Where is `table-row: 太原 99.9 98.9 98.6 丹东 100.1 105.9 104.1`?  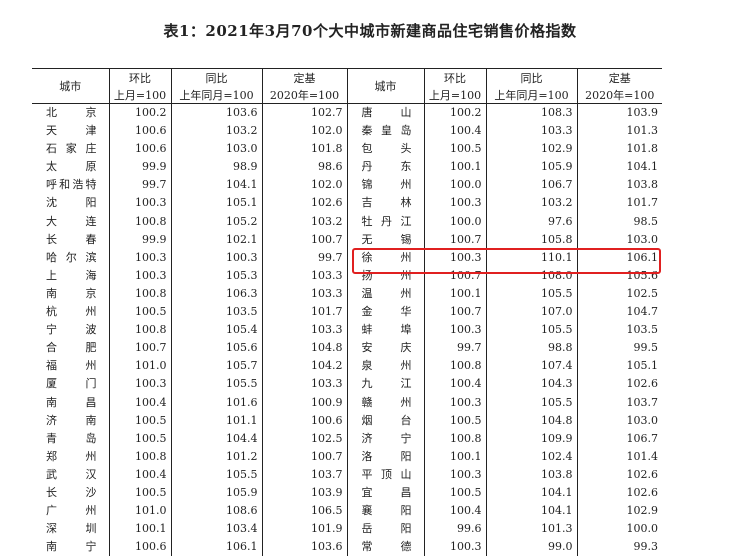 table-row: 太原 99.9 98.9 98.6 丹东 100.1 105.9 104.1 is located at coordinates (347, 167).